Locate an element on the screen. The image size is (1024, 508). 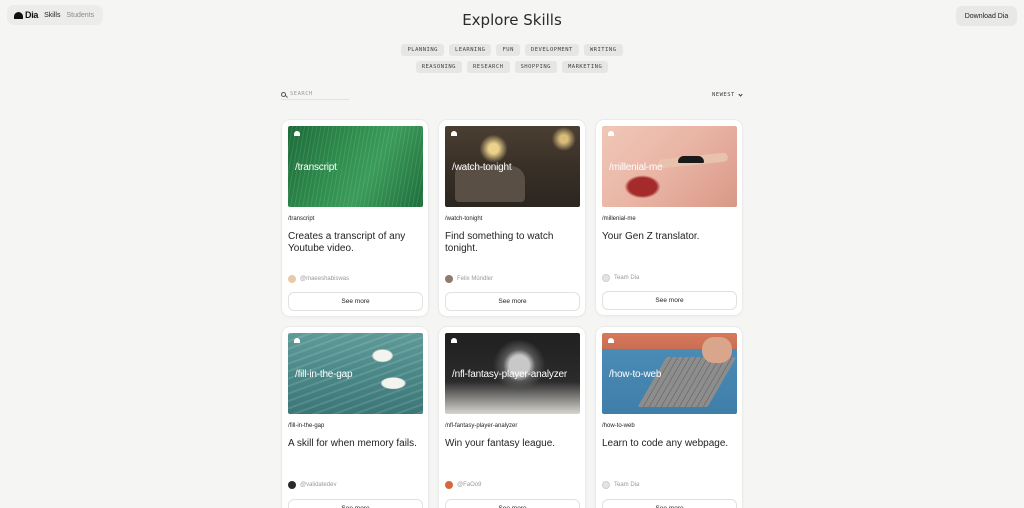
page-title: Explore Skills is located at coordinates (512, 20).